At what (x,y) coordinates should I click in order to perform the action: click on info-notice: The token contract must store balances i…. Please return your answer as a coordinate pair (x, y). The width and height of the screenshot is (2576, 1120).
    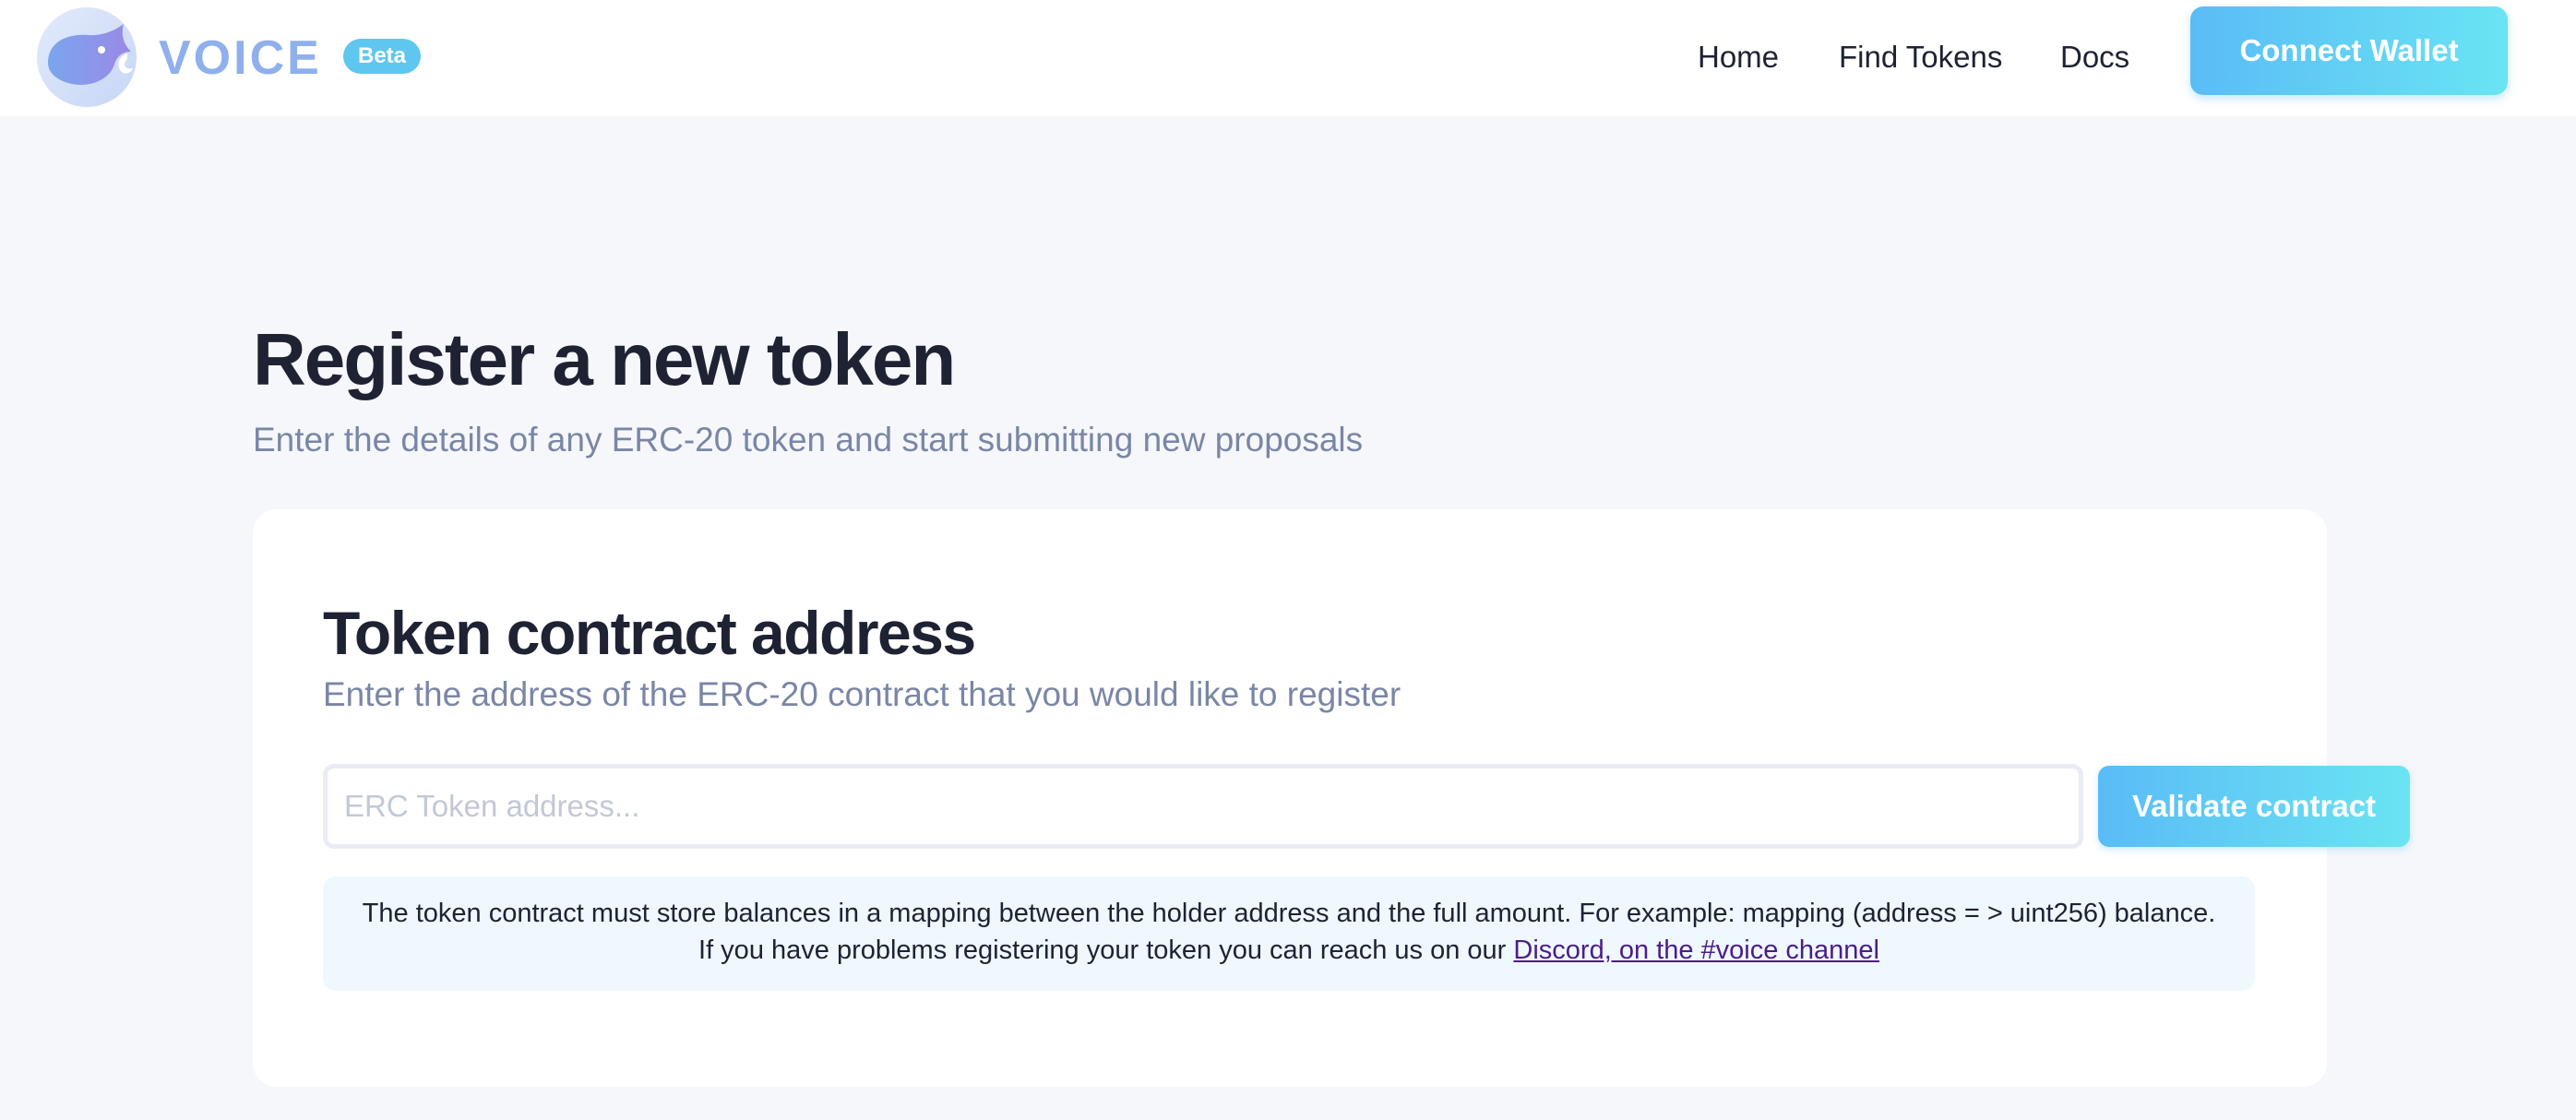
    Looking at the image, I should click on (1289, 933).